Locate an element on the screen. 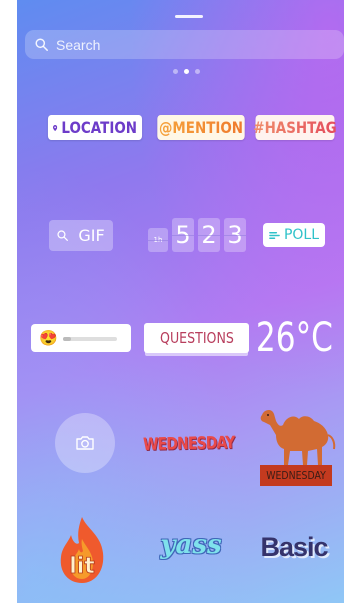  countdown-digit: 3 is located at coordinates (235, 235).